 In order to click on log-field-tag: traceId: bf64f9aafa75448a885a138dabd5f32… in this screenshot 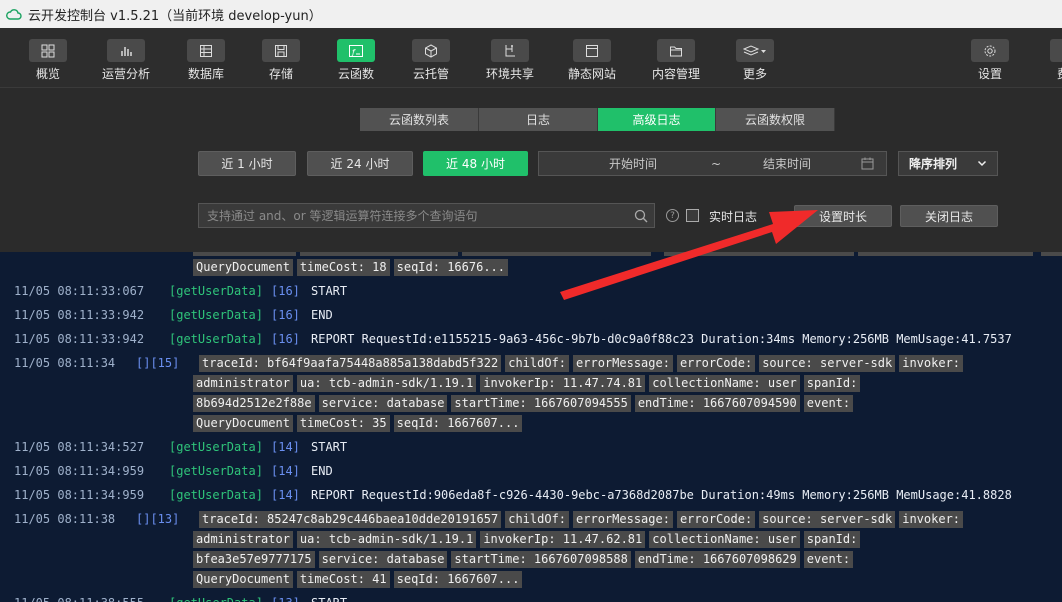, I will do `click(350, 363)`.